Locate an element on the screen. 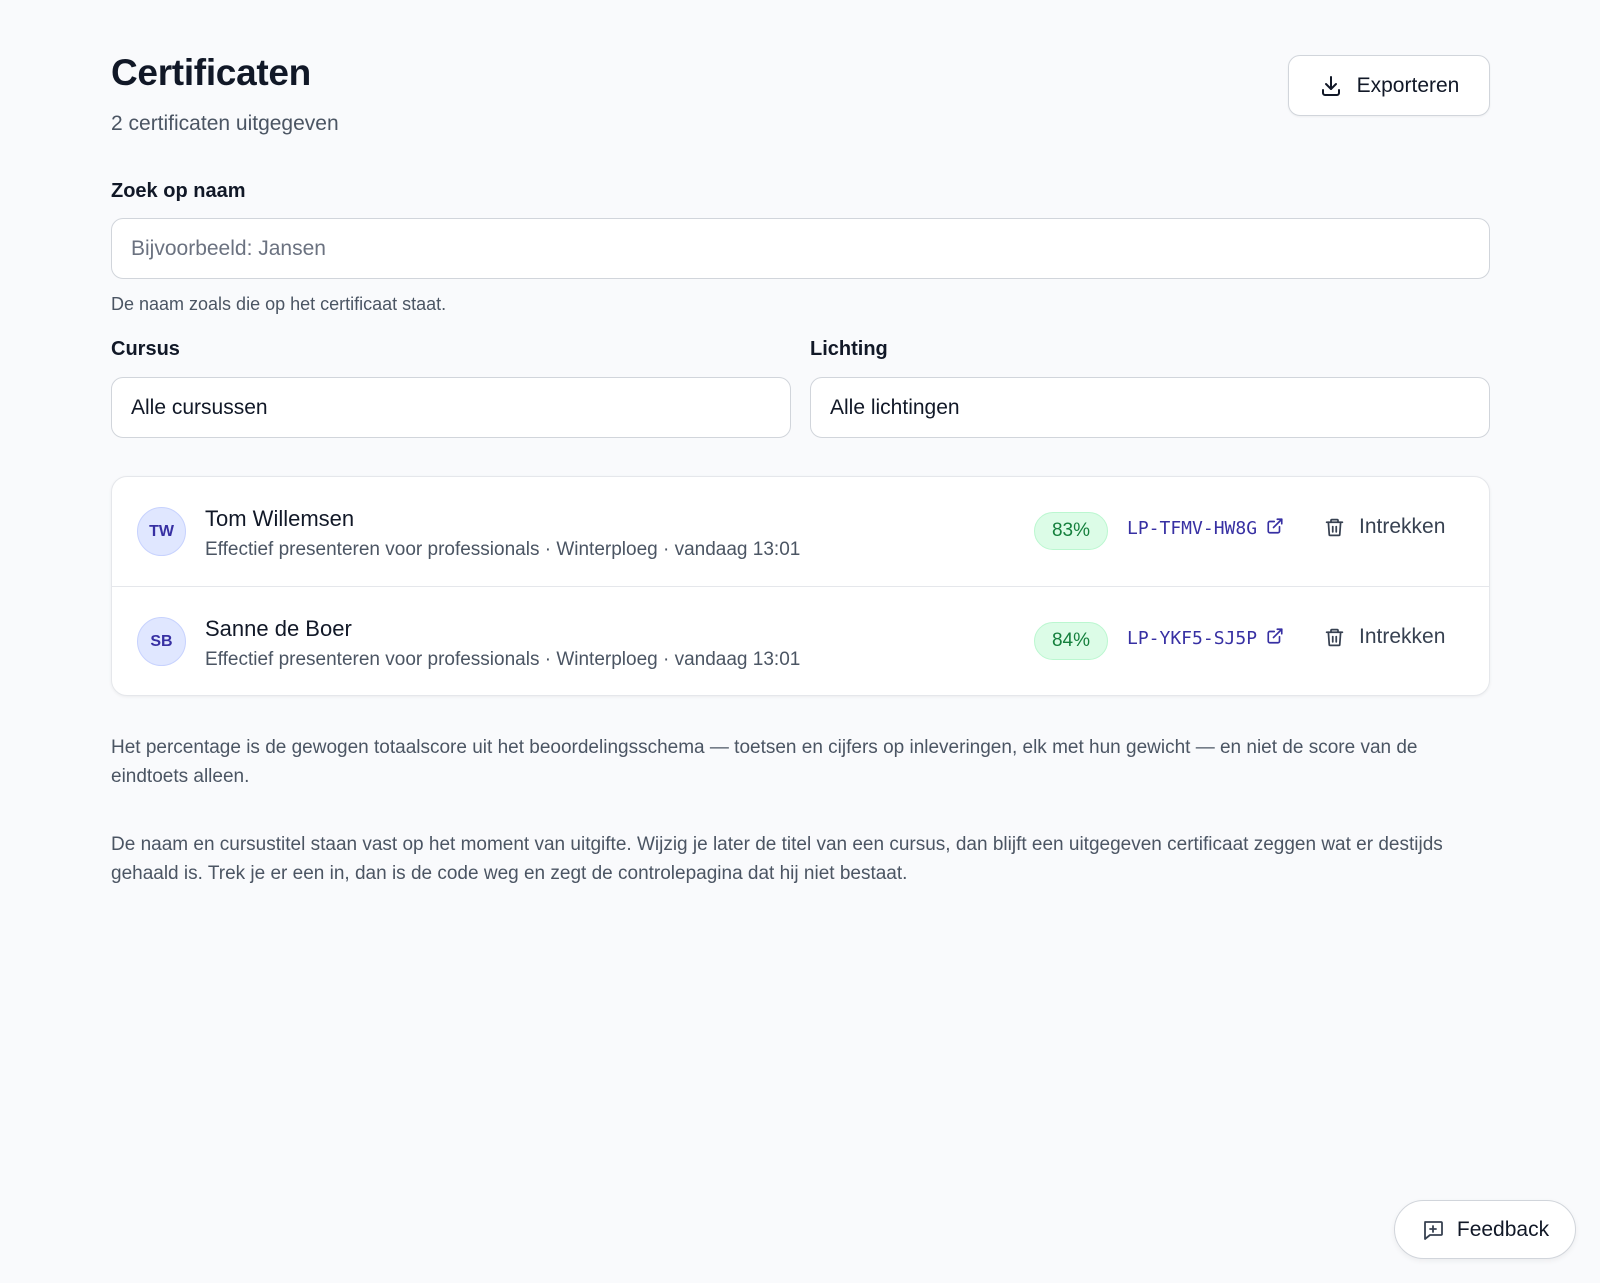 This screenshot has height=1283, width=1600. export-button: Exporteren is located at coordinates (1389, 85).